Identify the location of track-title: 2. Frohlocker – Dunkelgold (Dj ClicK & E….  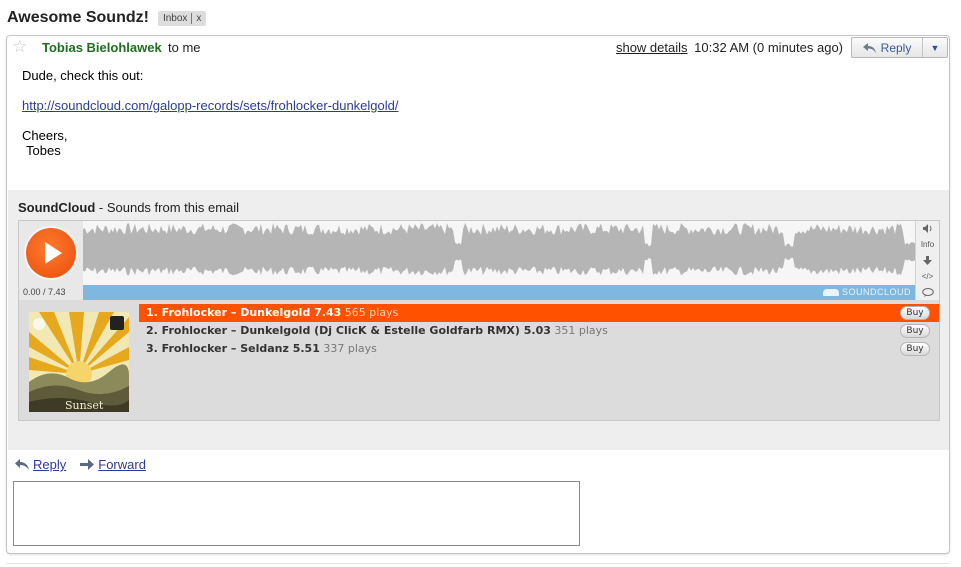
(348, 330).